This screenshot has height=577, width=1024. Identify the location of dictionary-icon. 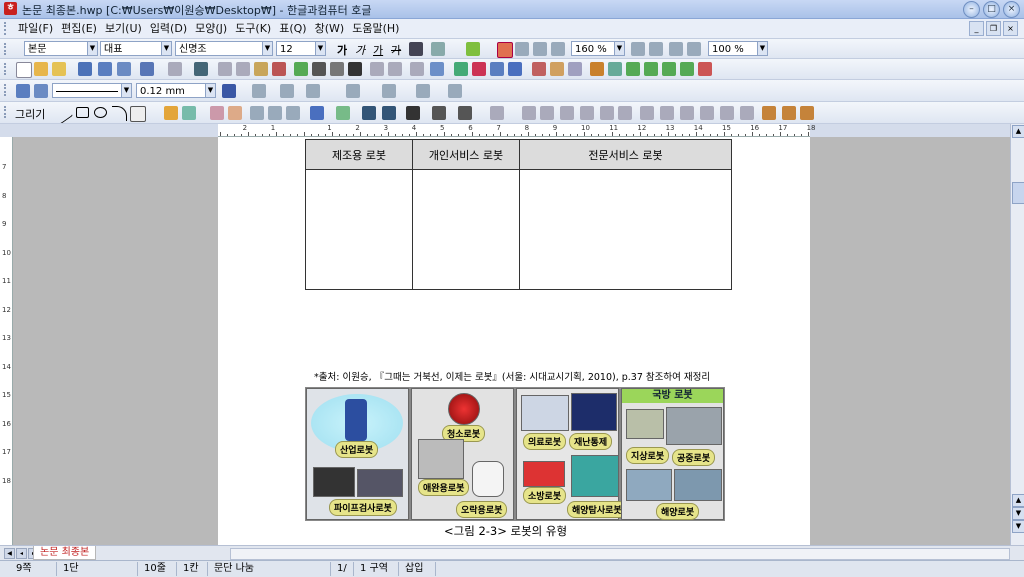
(597, 69).